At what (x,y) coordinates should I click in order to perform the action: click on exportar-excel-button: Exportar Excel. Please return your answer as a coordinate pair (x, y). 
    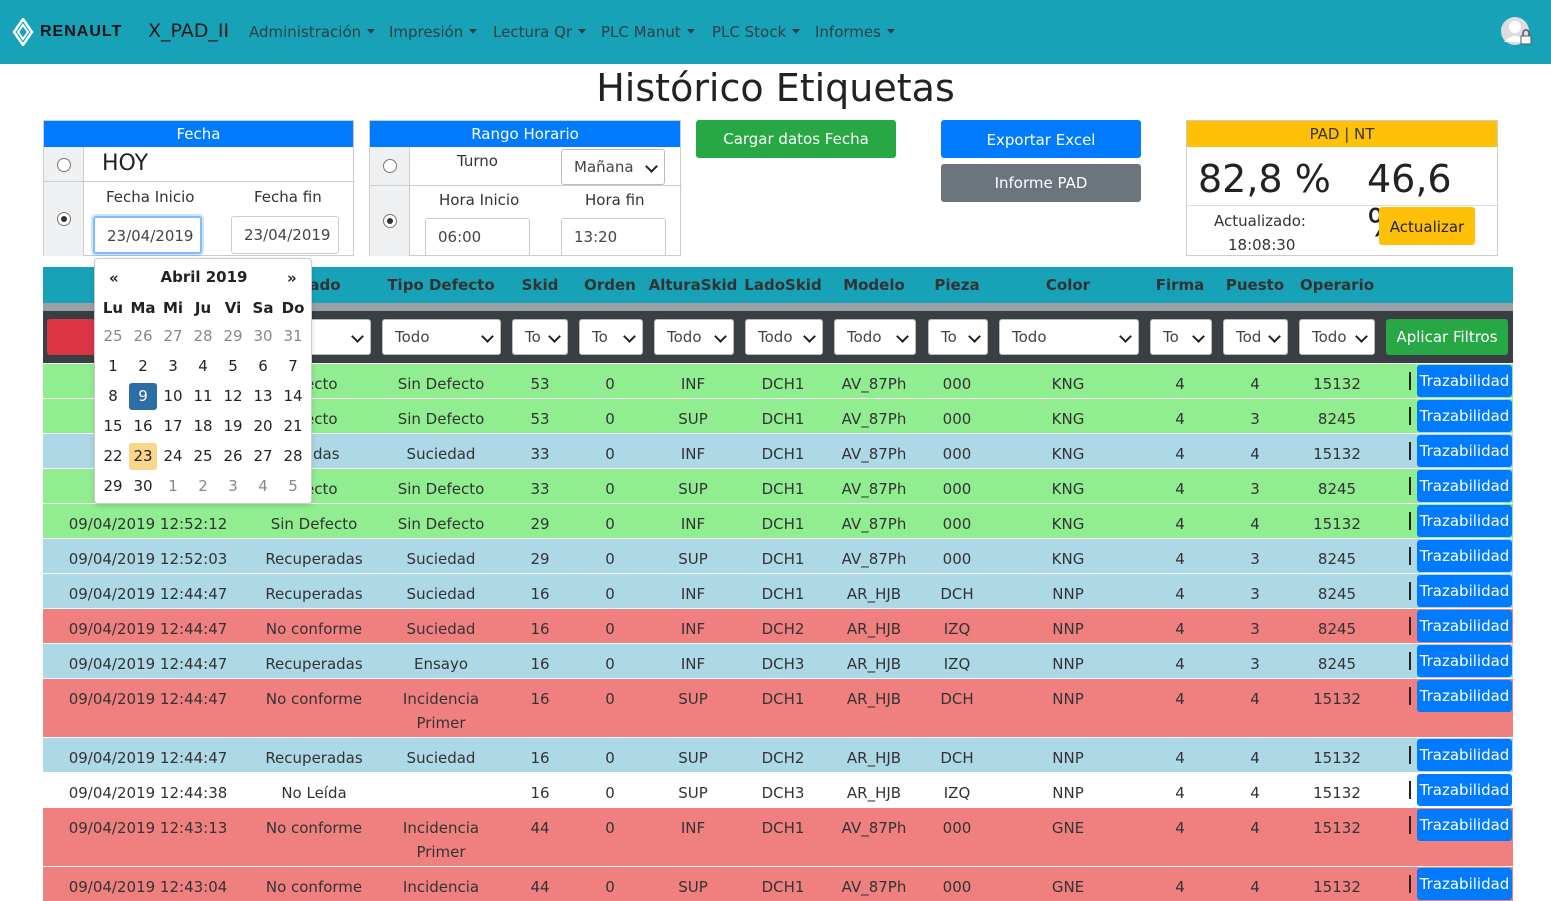
    Looking at the image, I should click on (1041, 139).